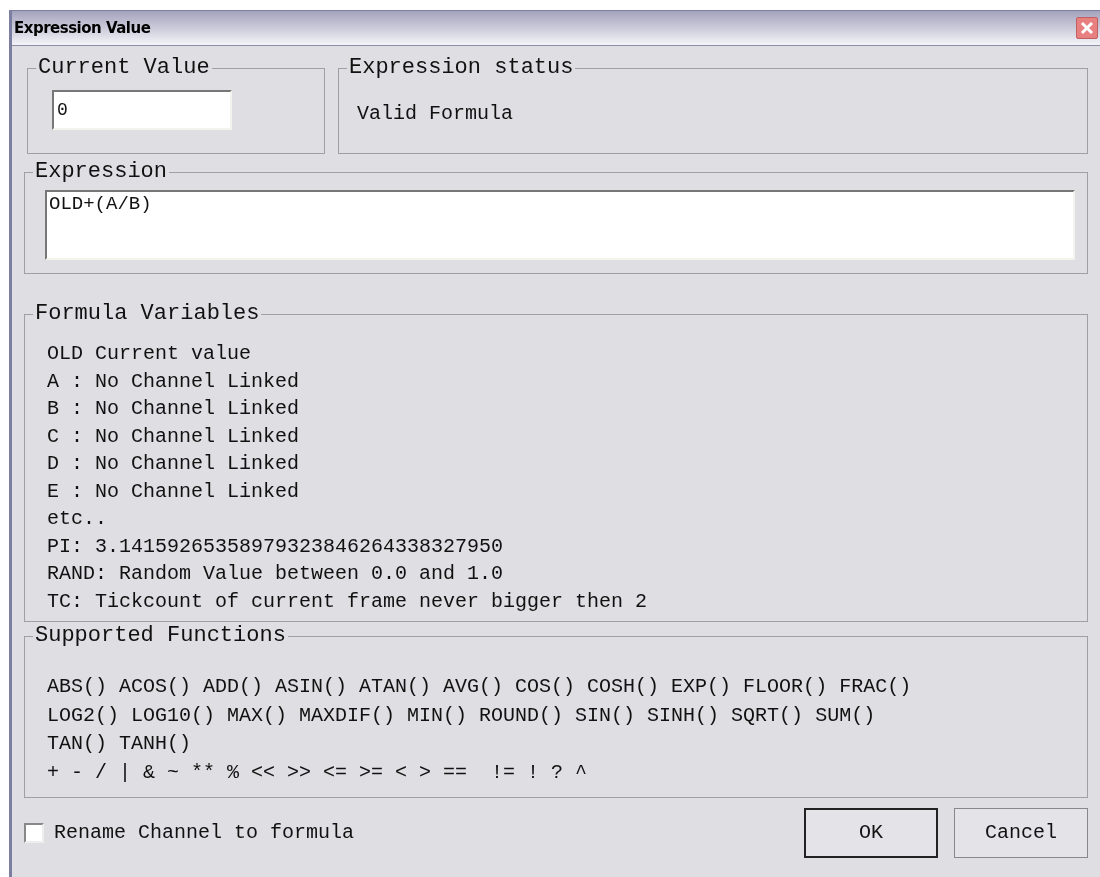 The image size is (1100, 877). Describe the element at coordinates (871, 833) in the screenshot. I see `ok-button: OK` at that location.